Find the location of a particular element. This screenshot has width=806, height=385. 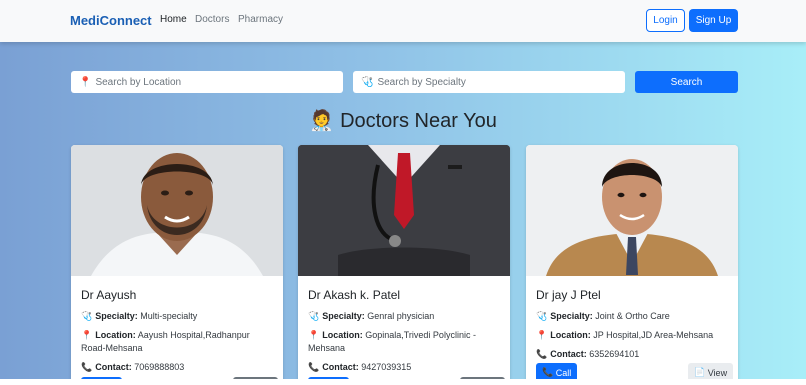

nav-link-home: Home is located at coordinates (173, 19).